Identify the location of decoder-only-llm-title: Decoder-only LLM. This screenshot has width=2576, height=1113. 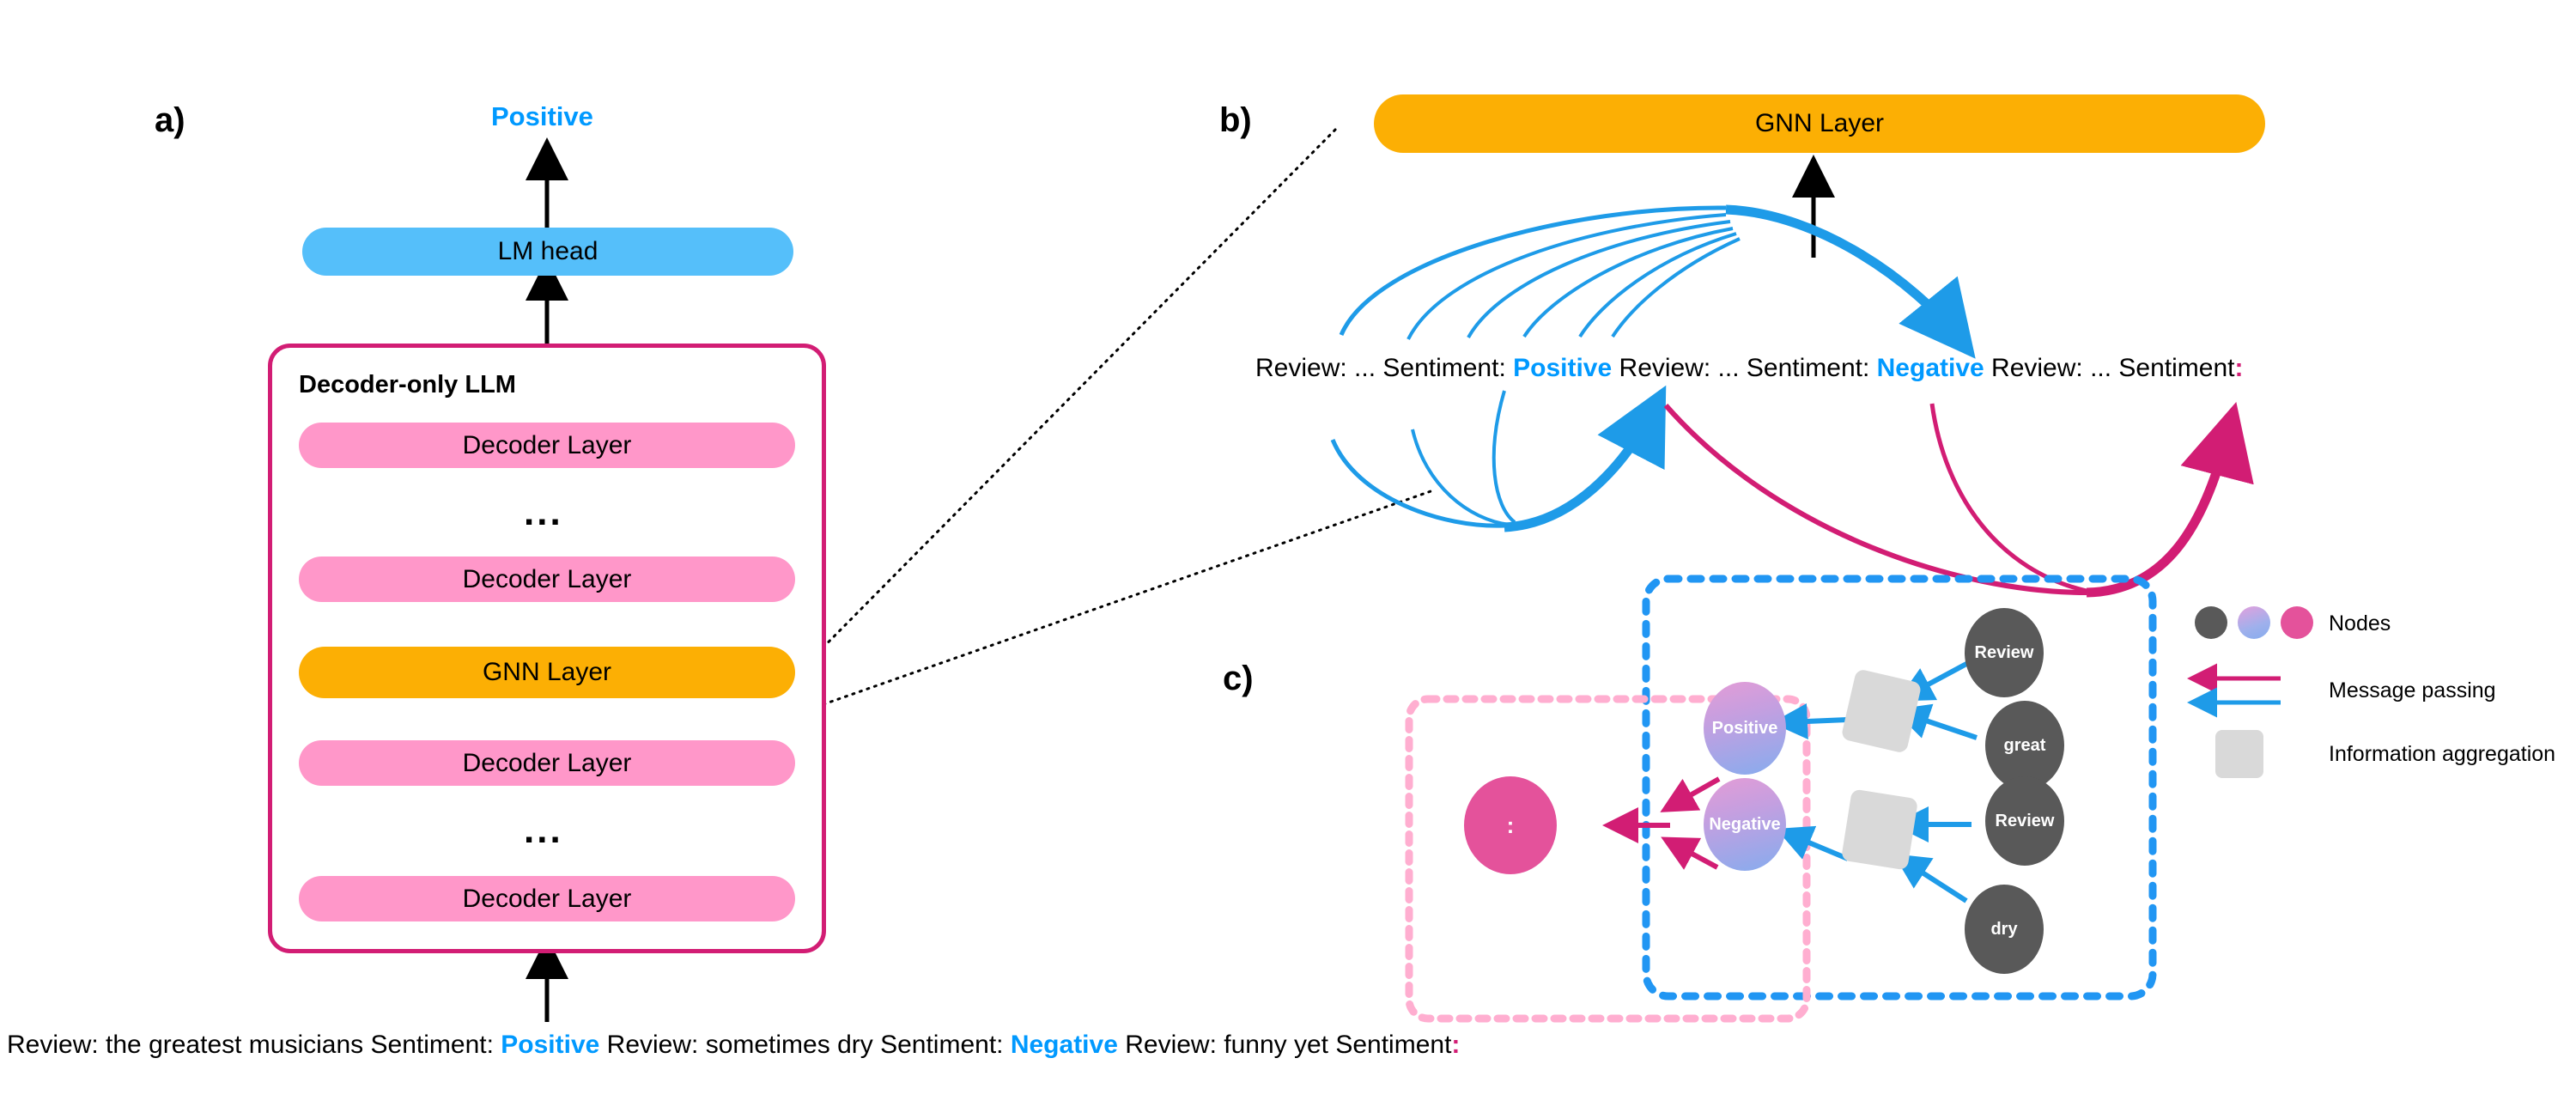
(408, 384).